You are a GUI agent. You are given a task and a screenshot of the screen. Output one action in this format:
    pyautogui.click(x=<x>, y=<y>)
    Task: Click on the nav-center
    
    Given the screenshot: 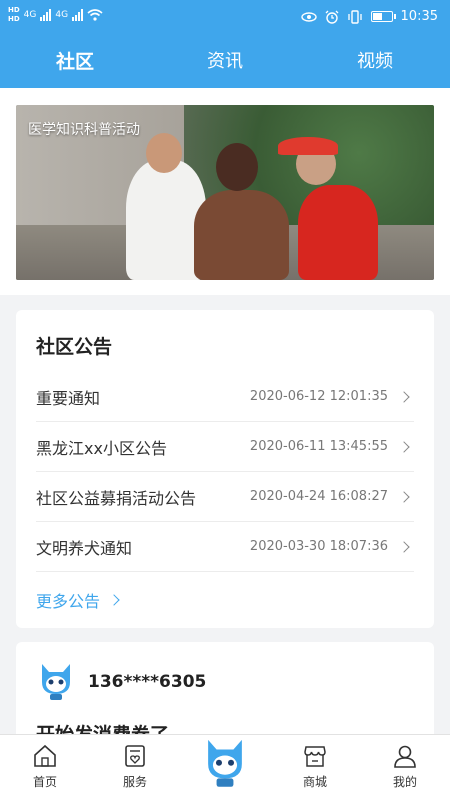 What is the action you would take?
    pyautogui.click(x=225, y=767)
    